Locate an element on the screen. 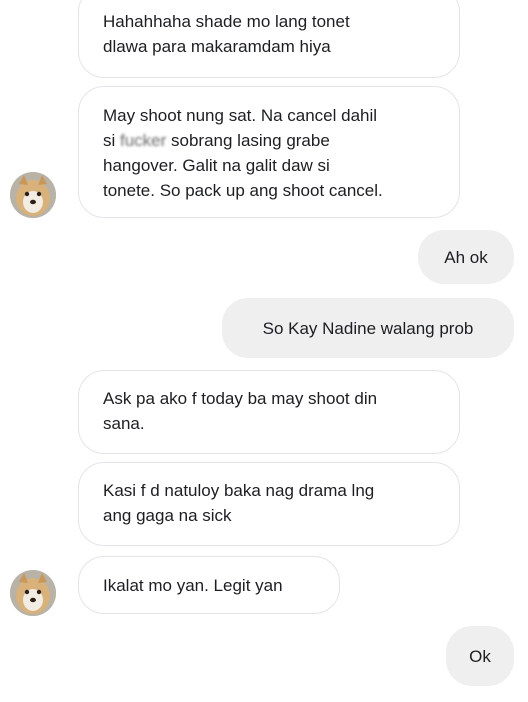 The image size is (528, 702). message-text: Ok is located at coordinates (480, 656).